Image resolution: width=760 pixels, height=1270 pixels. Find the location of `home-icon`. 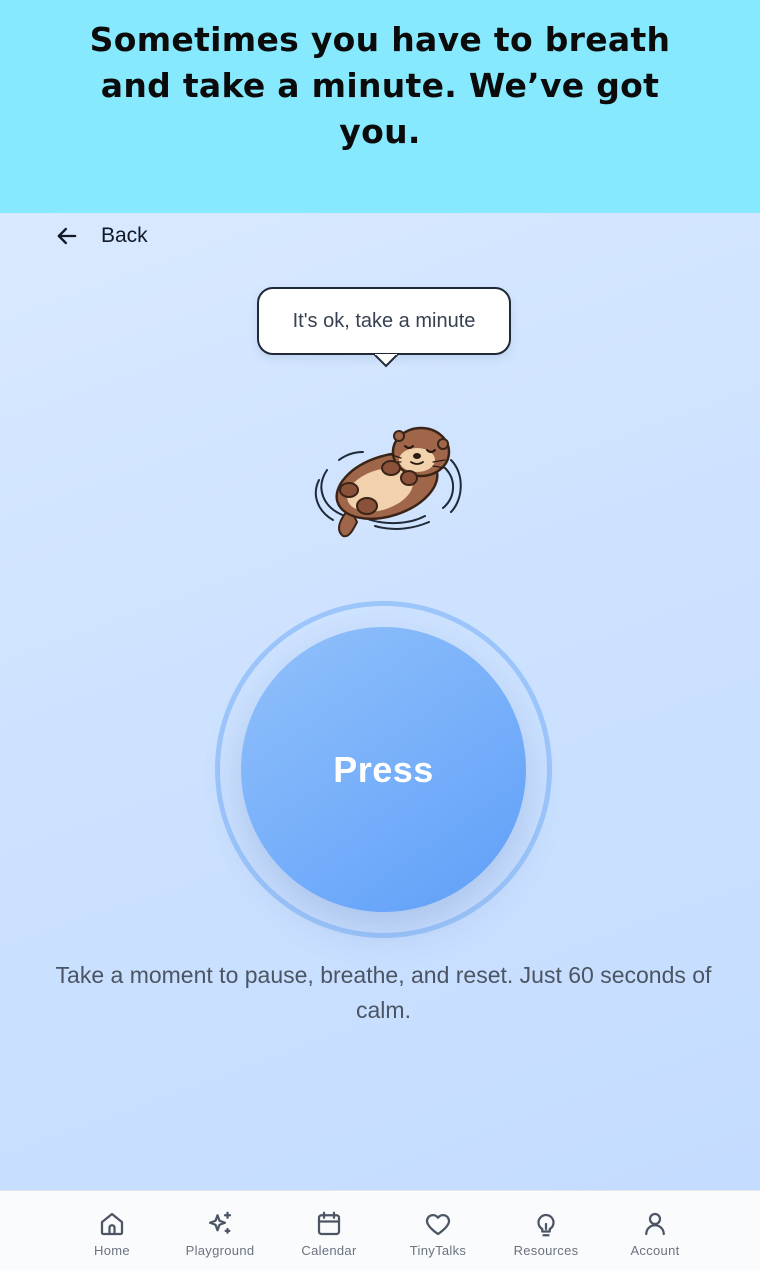

home-icon is located at coordinates (112, 1224).